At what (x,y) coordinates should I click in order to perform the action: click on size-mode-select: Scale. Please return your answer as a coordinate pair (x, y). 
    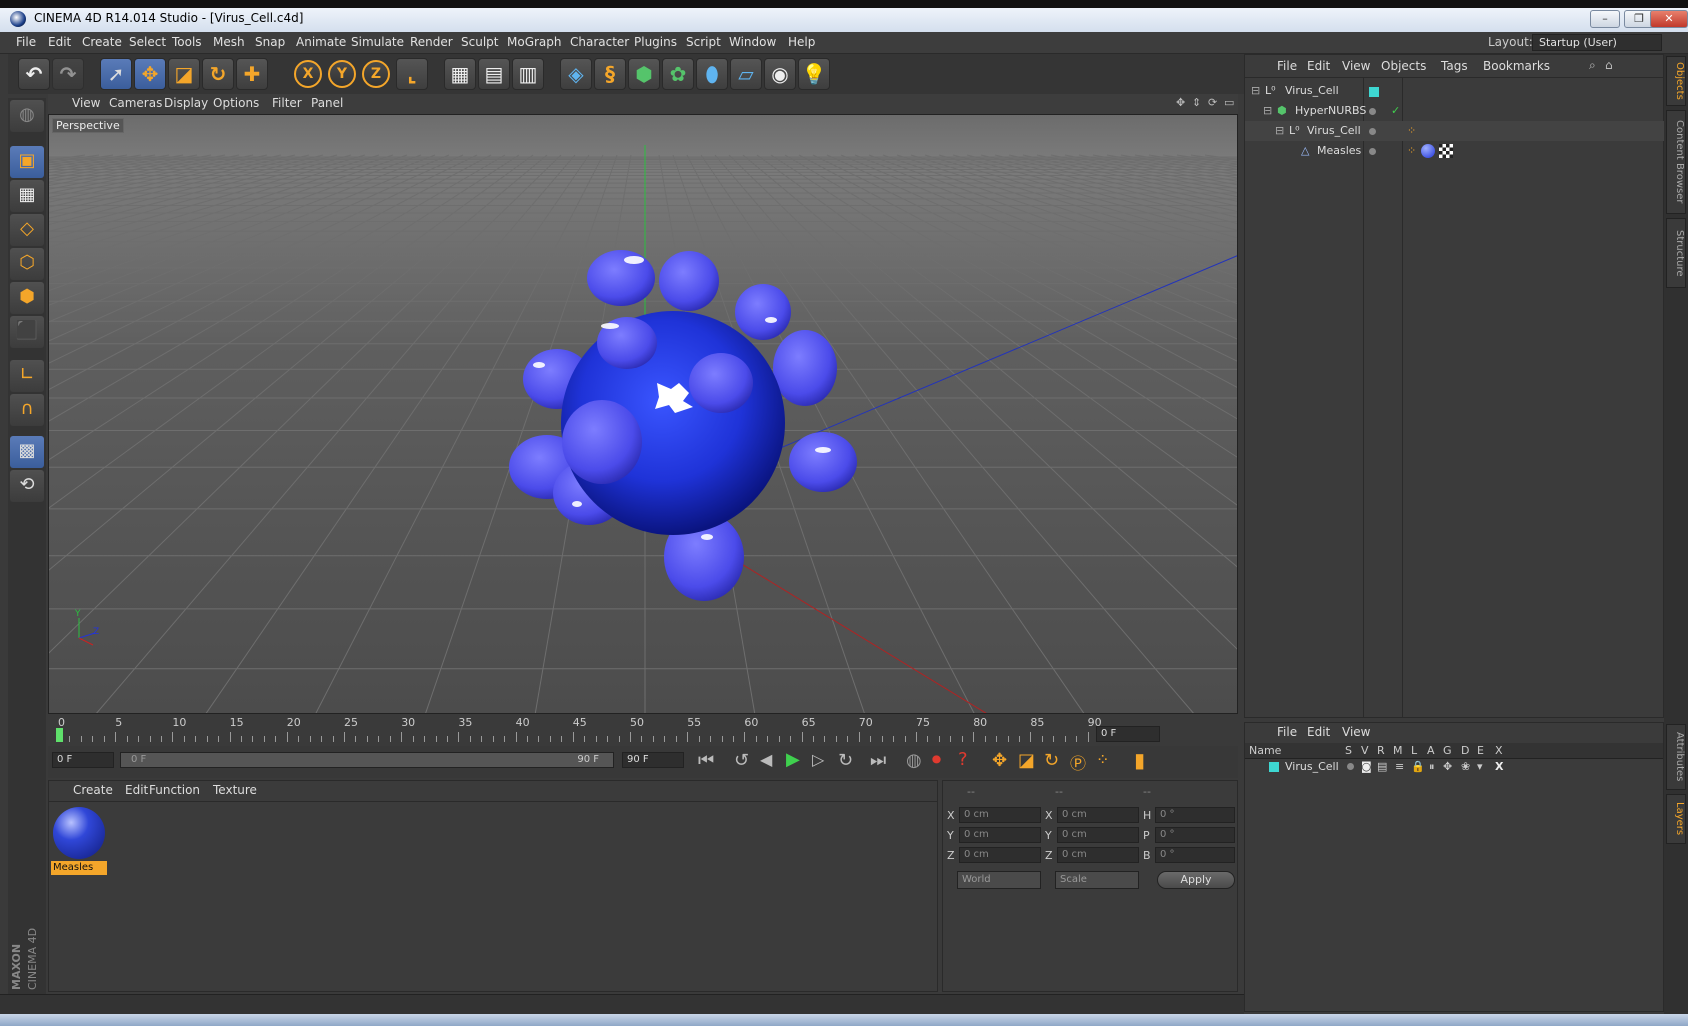
    Looking at the image, I should click on (1097, 880).